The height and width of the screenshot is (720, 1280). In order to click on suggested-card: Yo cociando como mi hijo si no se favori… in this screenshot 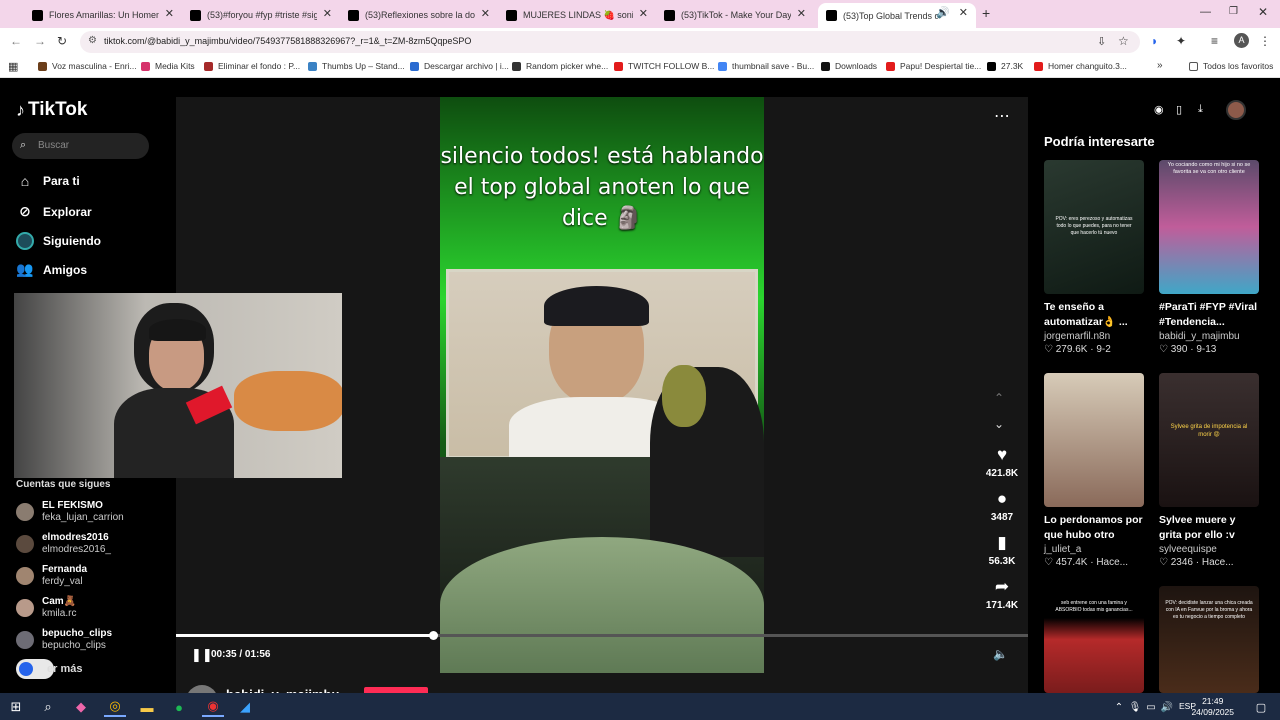, I will do `click(1209, 257)`.